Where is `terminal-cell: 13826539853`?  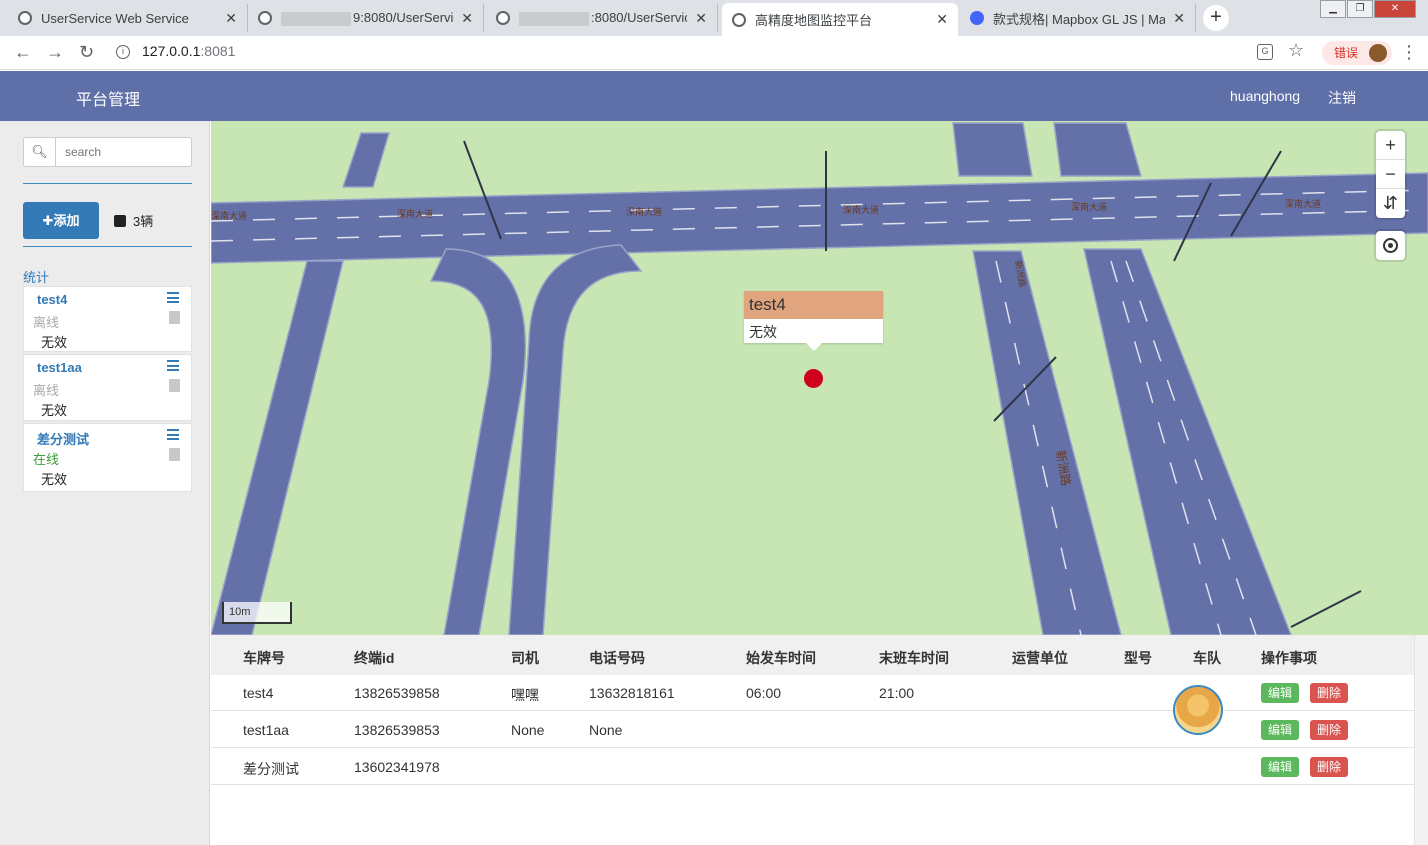 terminal-cell: 13826539853 is located at coordinates (397, 730).